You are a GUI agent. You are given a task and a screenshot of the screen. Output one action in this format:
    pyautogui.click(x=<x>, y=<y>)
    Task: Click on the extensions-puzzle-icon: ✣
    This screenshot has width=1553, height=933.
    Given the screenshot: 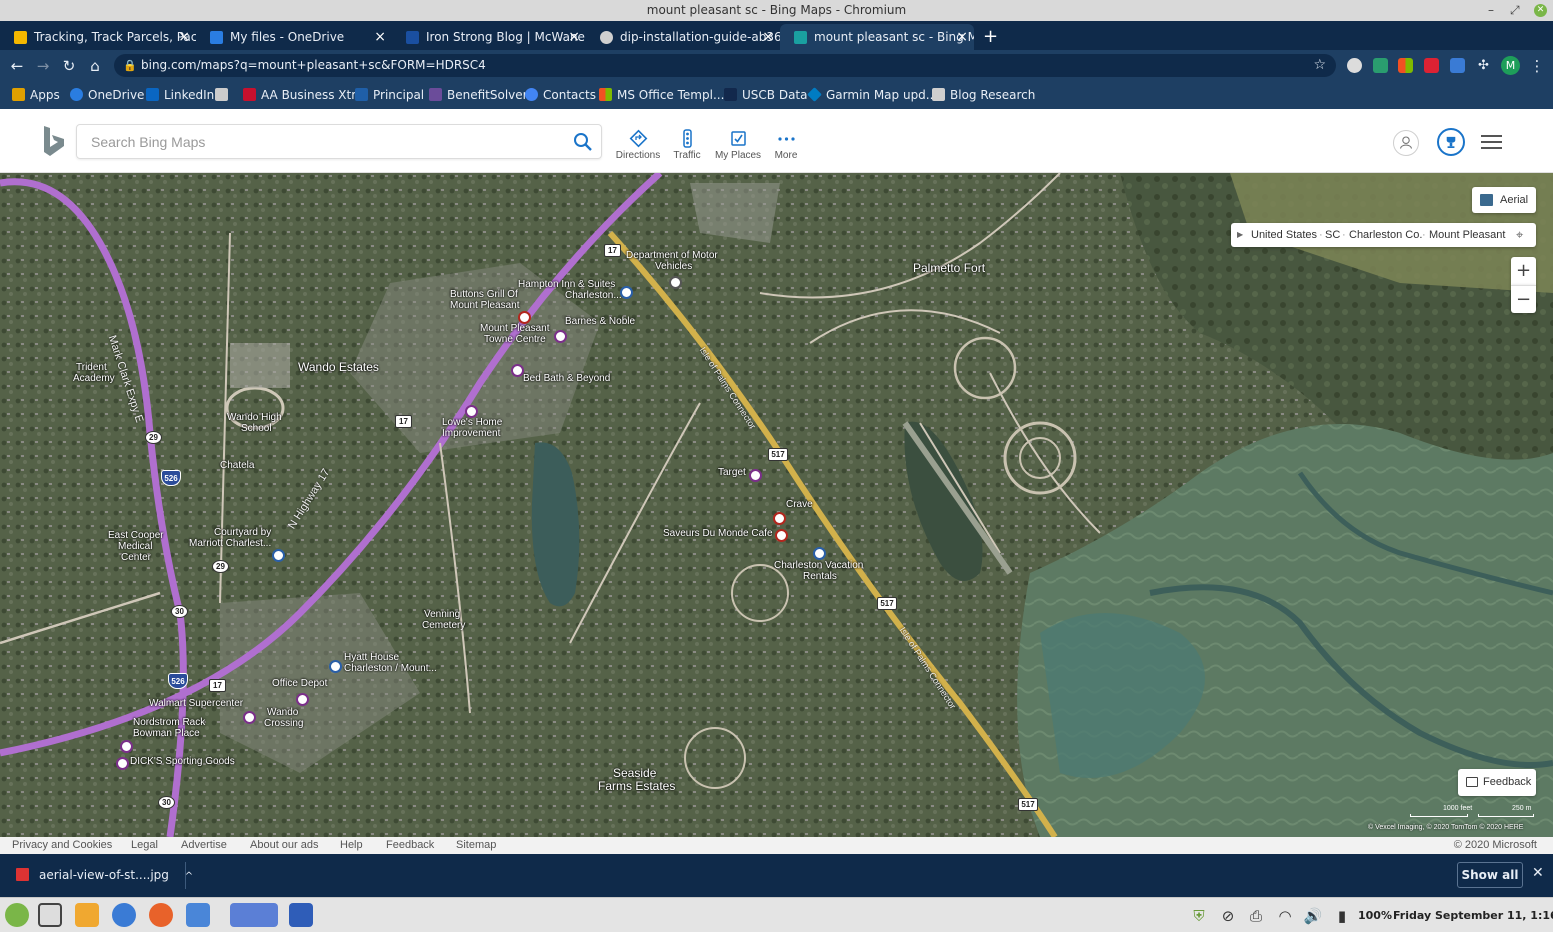 What is the action you would take?
    pyautogui.click(x=1483, y=65)
    